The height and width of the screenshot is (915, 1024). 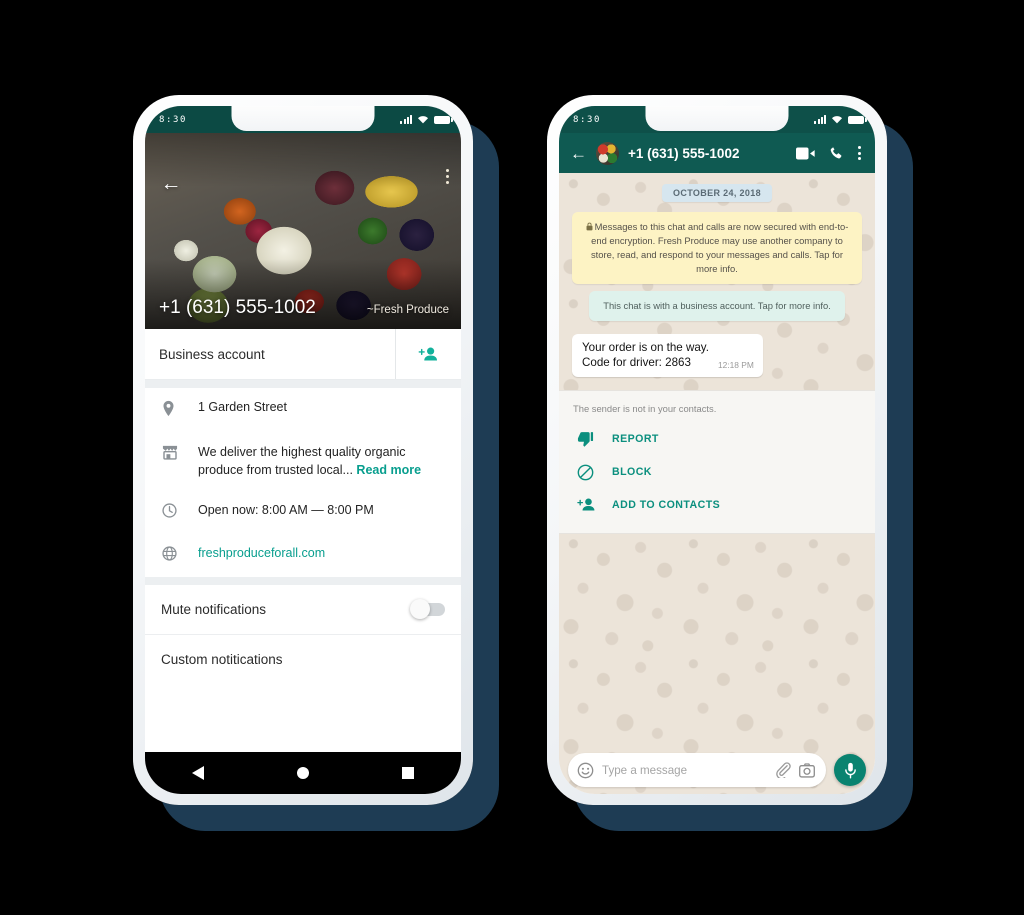 I want to click on info-row-address: 1 Garden Street, so click(x=303, y=410).